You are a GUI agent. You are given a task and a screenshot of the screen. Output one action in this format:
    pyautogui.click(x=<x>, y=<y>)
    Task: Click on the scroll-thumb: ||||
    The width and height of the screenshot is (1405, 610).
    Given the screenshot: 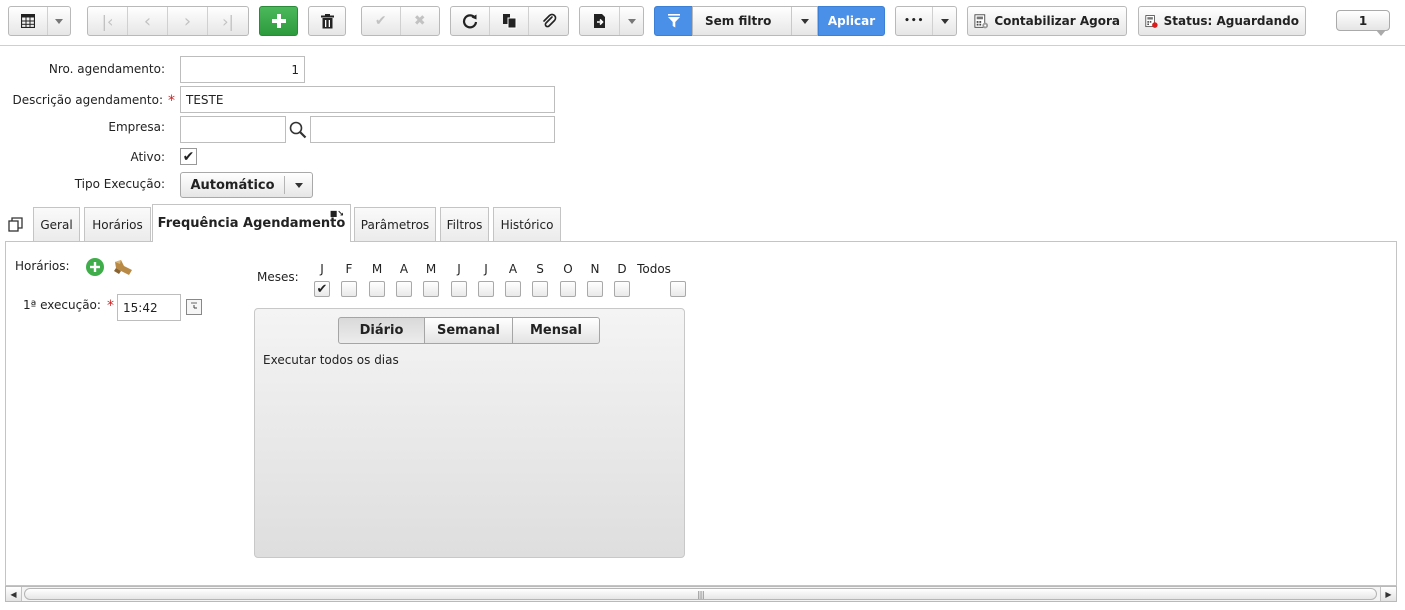 What is the action you would take?
    pyautogui.click(x=700, y=594)
    